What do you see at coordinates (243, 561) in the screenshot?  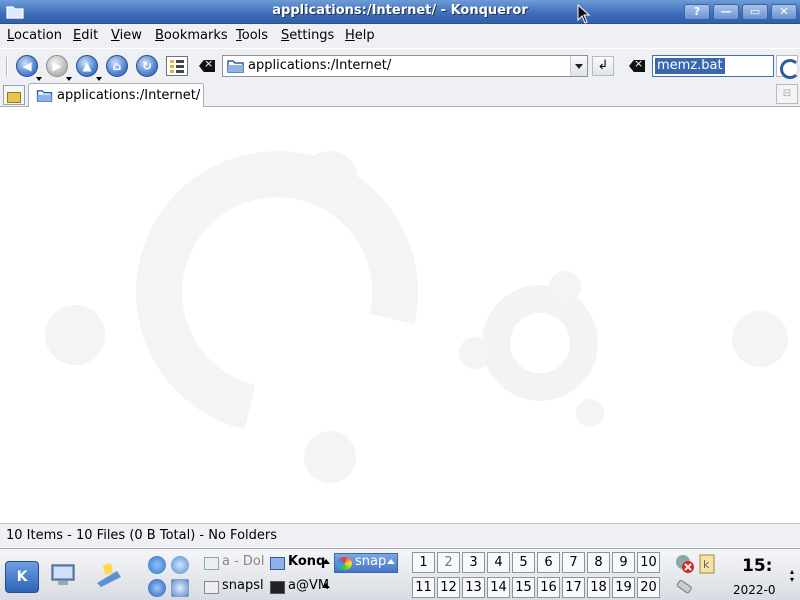 I see `task-label: a - Dol` at bounding box center [243, 561].